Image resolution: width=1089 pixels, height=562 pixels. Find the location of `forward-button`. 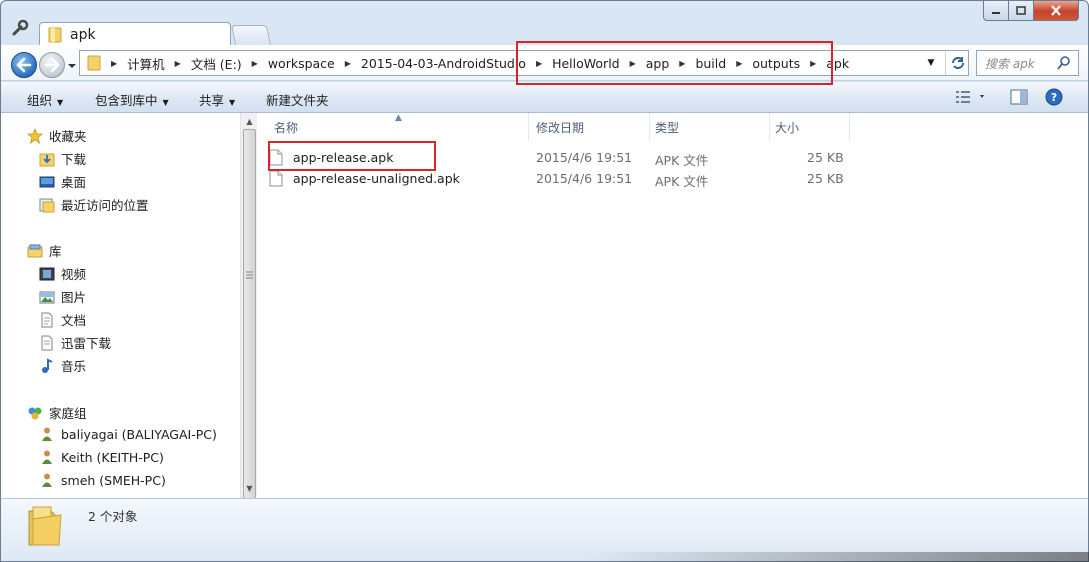

forward-button is located at coordinates (52, 65).